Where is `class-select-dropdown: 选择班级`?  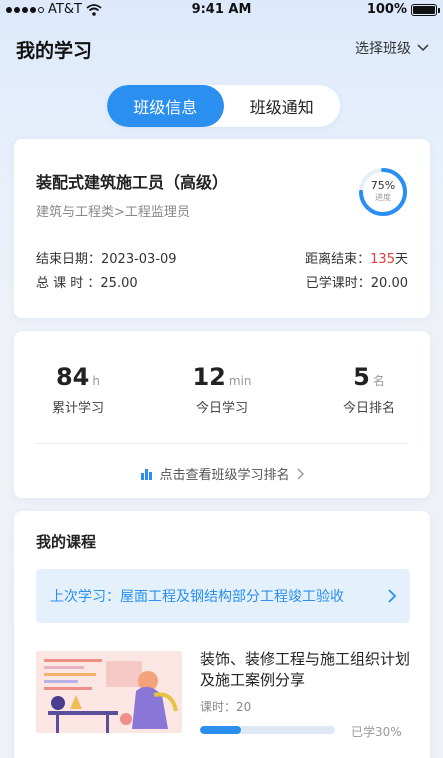
class-select-dropdown: 选择班级 is located at coordinates (392, 48).